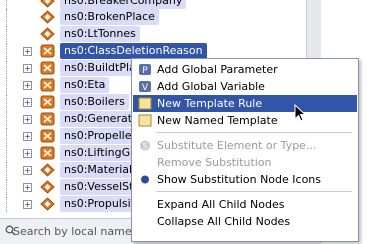  Describe the element at coordinates (245, 69) in the screenshot. I see `menu-item-add-global-parameter: P Add Global Parameter` at that location.